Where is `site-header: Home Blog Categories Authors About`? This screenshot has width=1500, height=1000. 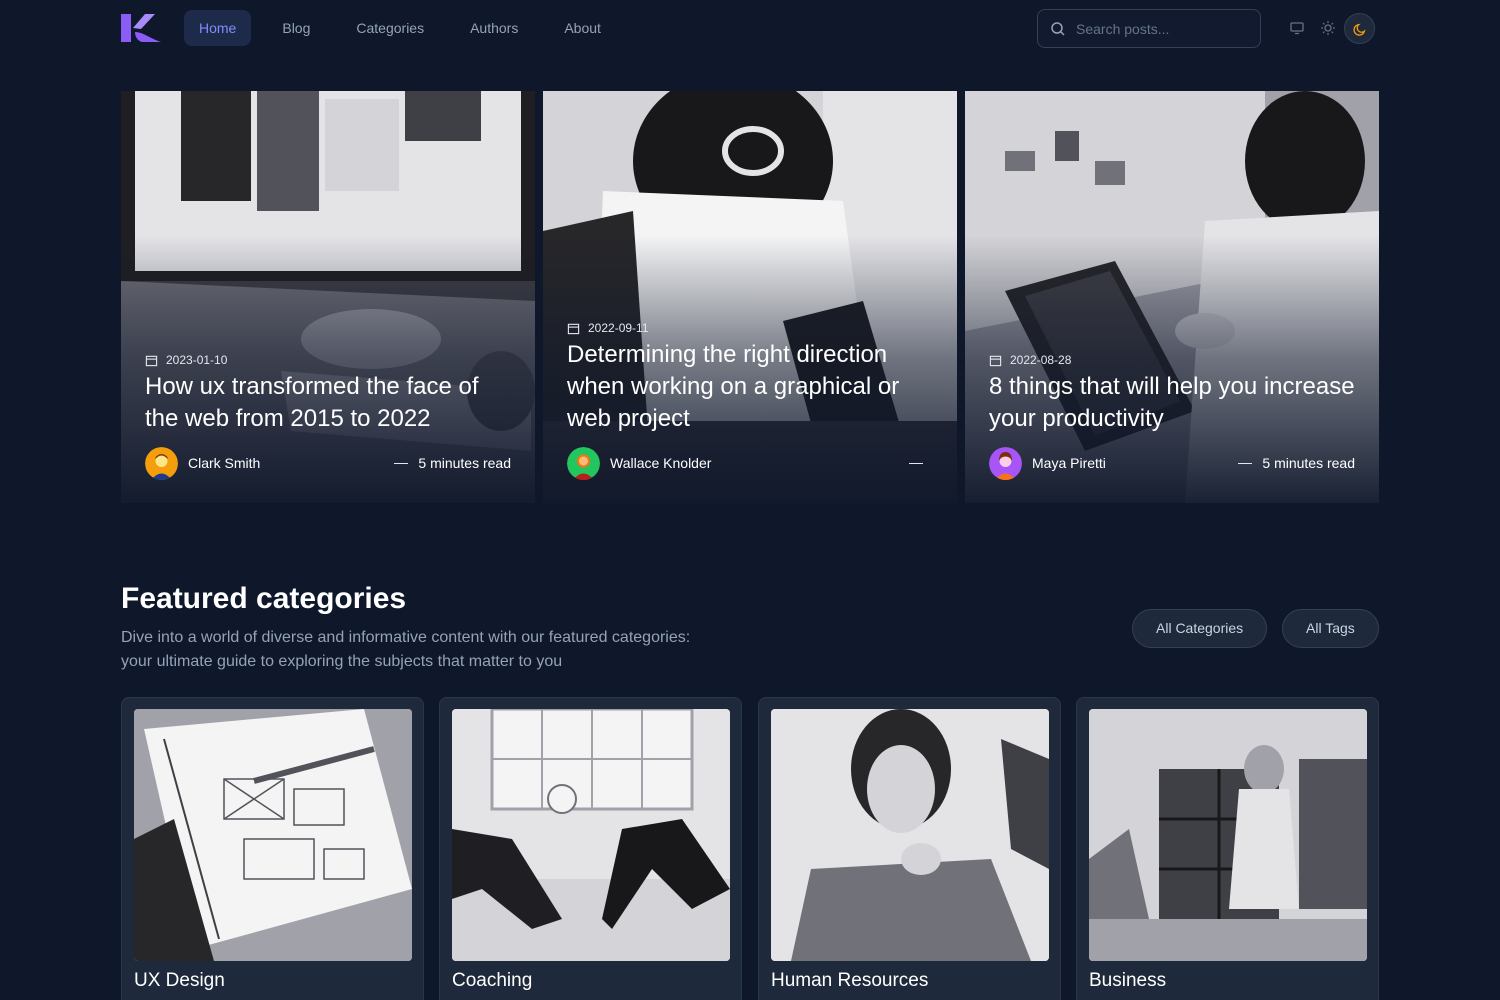 site-header: Home Blog Categories Authors About is located at coordinates (750, 29).